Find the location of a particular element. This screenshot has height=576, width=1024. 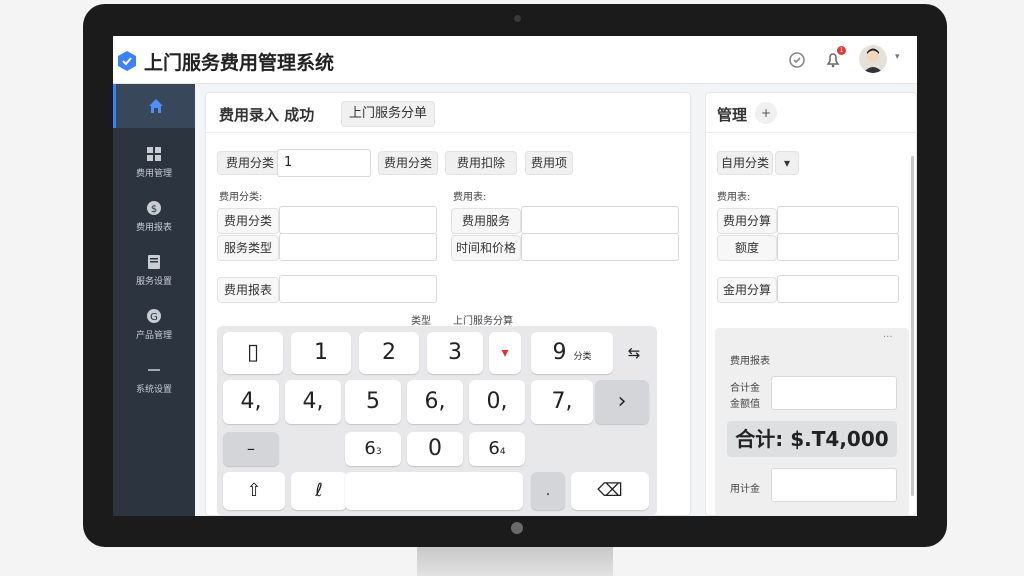

sum-field is located at coordinates (834, 393).